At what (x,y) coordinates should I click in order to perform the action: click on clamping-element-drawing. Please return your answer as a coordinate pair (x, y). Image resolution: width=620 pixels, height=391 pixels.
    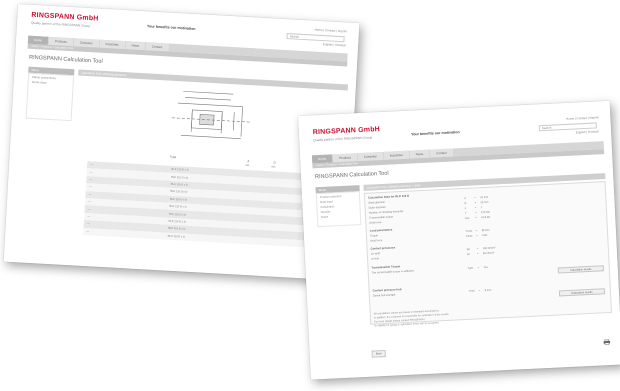
    Looking at the image, I should click on (211, 115).